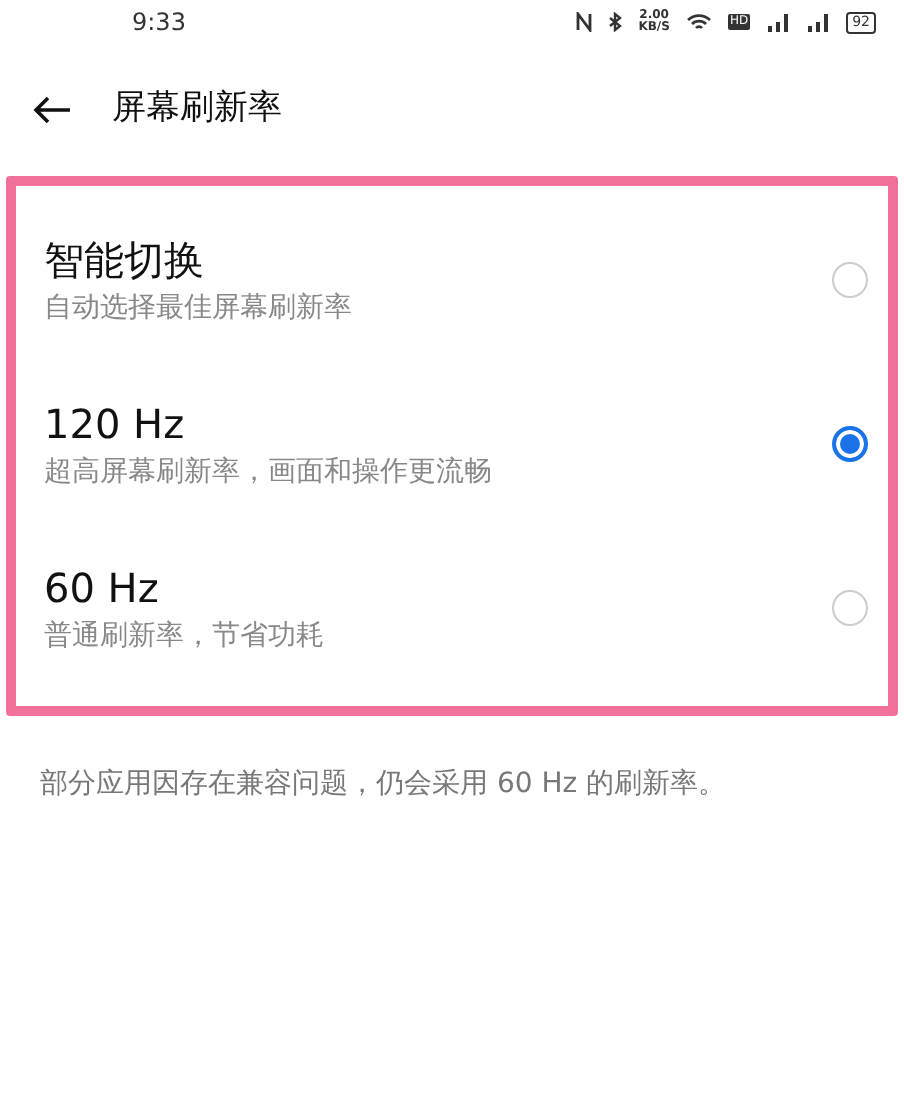  I want to click on nfc-icon, so click(584, 22).